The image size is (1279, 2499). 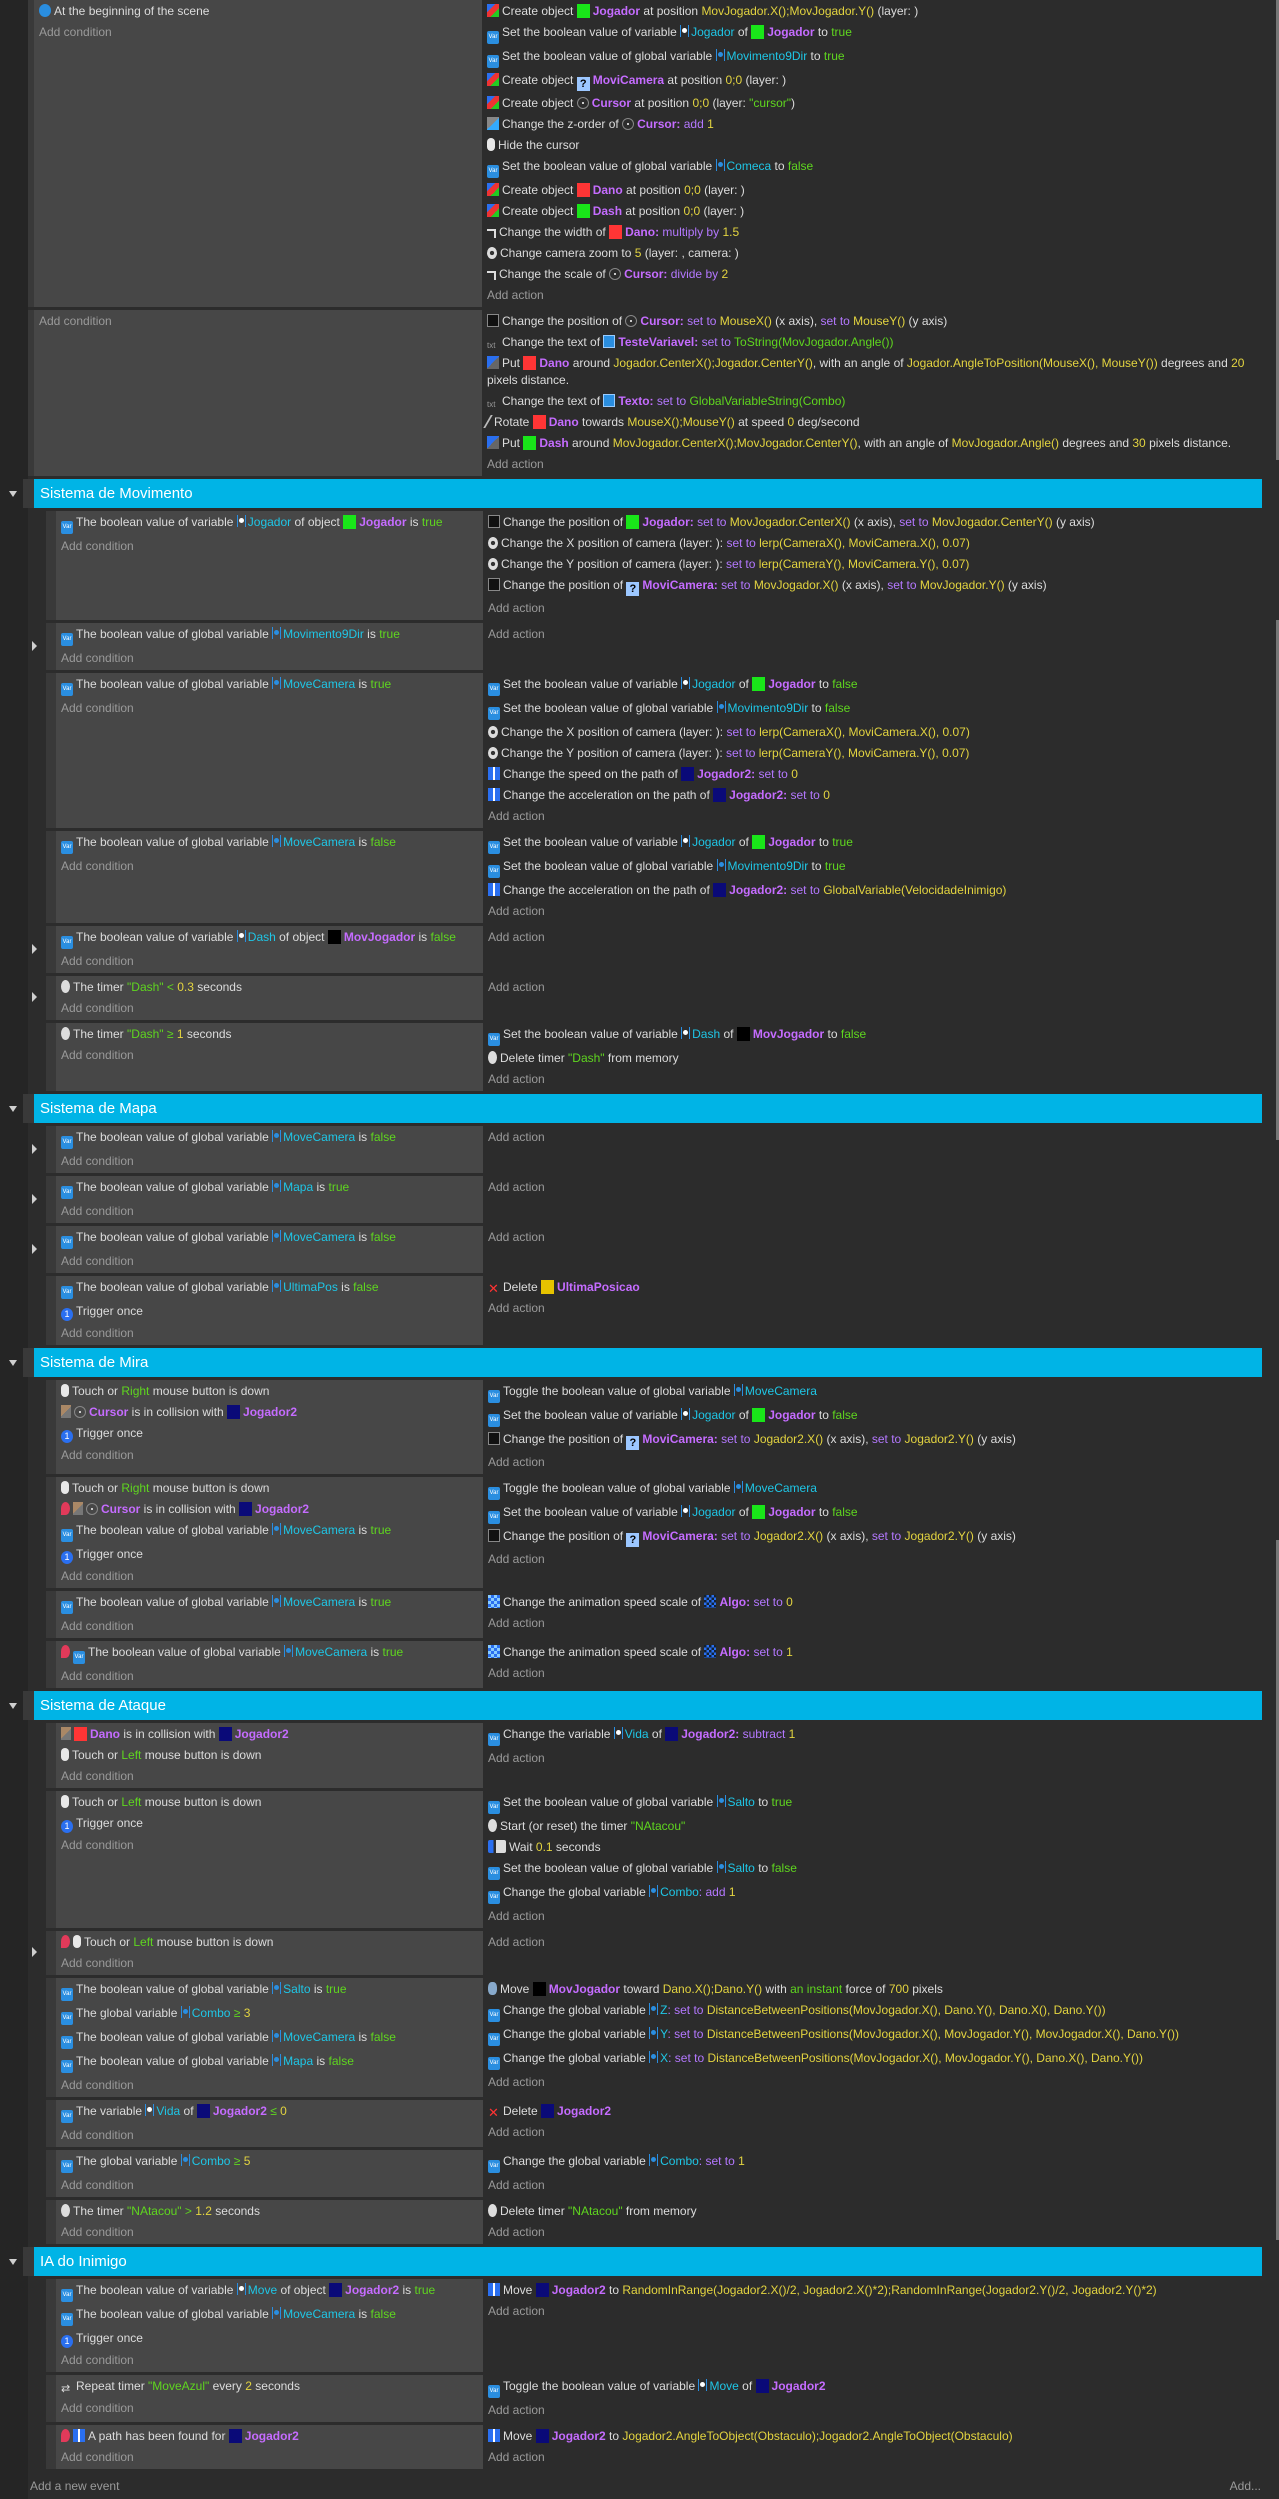 I want to click on group-sistema-de-mapa: Sistema de Mapa, so click(x=631, y=1108).